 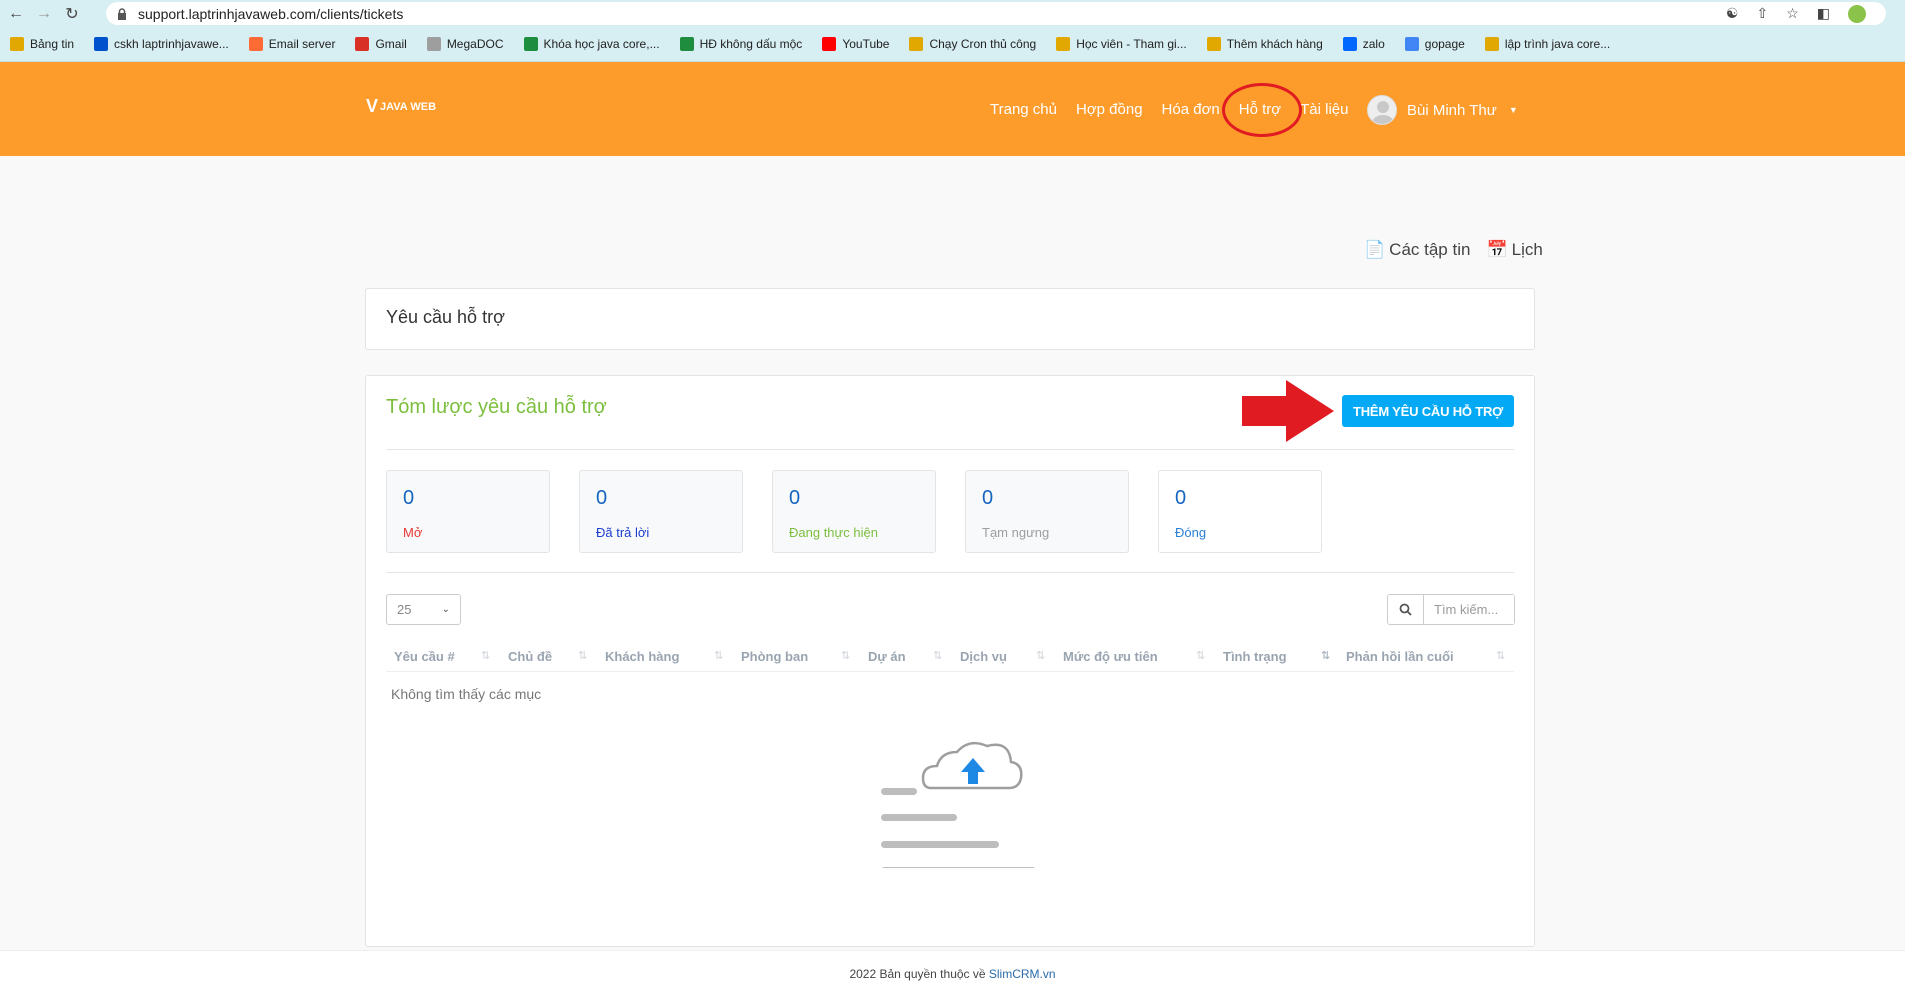 What do you see at coordinates (1406, 609) in the screenshot?
I see `search-button` at bounding box center [1406, 609].